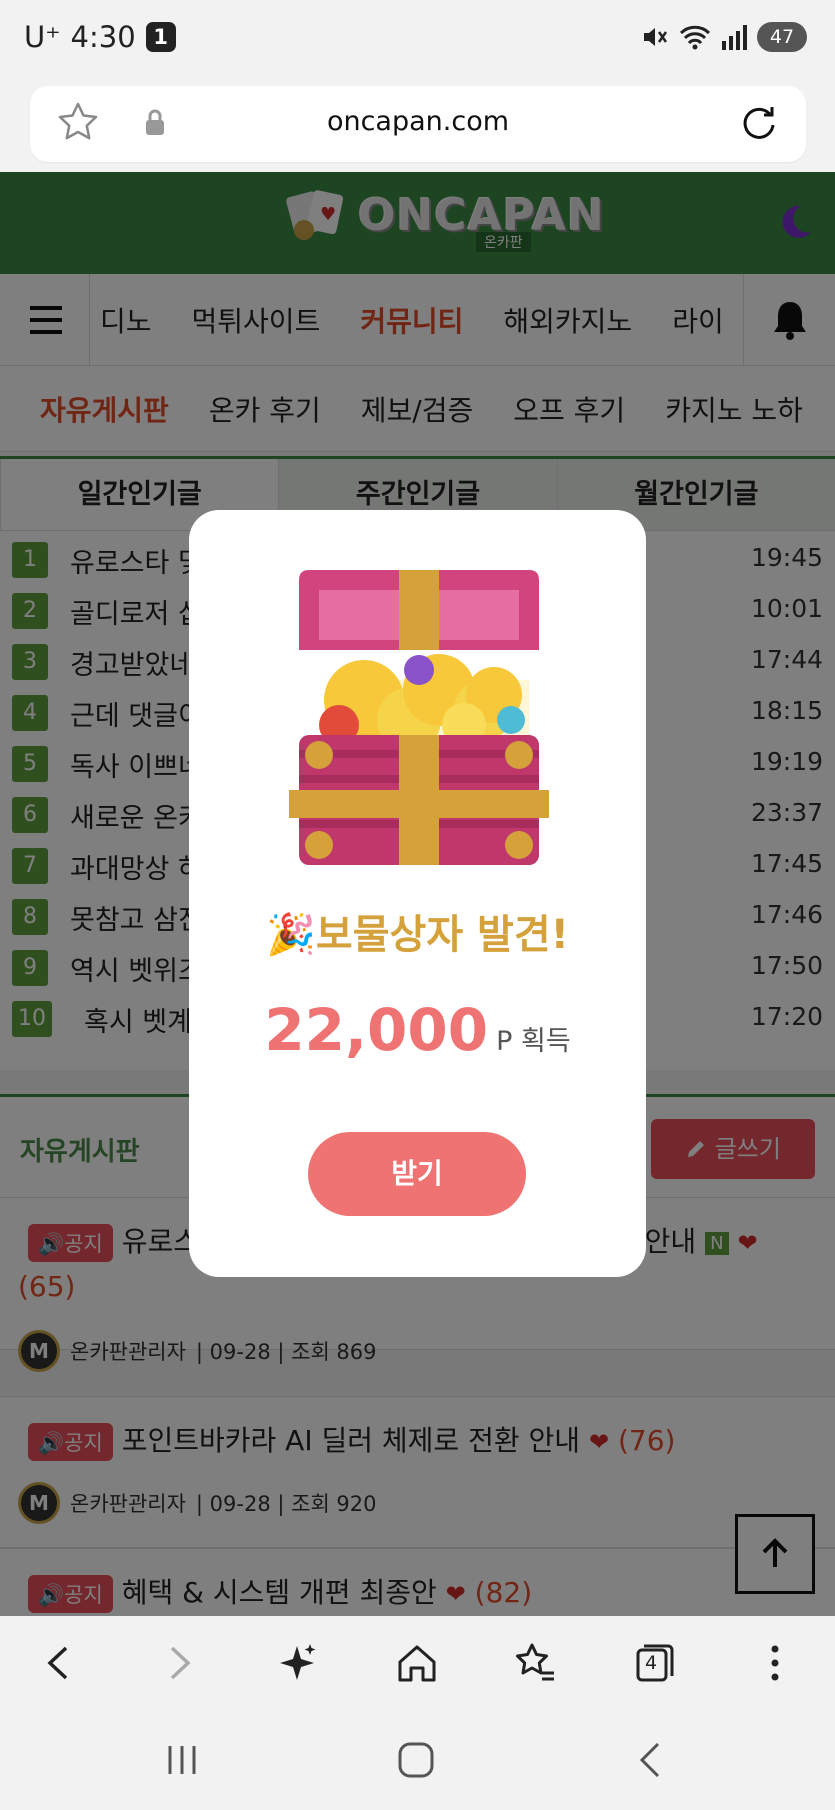 Image resolution: width=835 pixels, height=1810 pixels. Describe the element at coordinates (535, 1663) in the screenshot. I see `bookmarks-icon` at that location.